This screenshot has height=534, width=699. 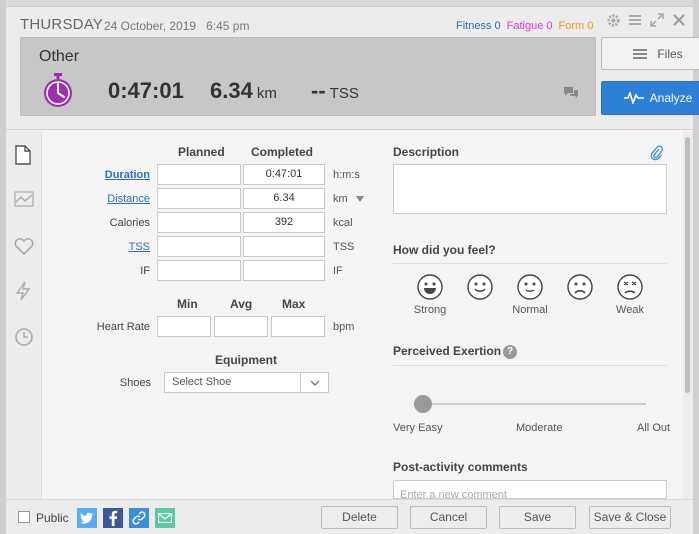 What do you see at coordinates (52, 518) in the screenshot?
I see `public-label: Public` at bounding box center [52, 518].